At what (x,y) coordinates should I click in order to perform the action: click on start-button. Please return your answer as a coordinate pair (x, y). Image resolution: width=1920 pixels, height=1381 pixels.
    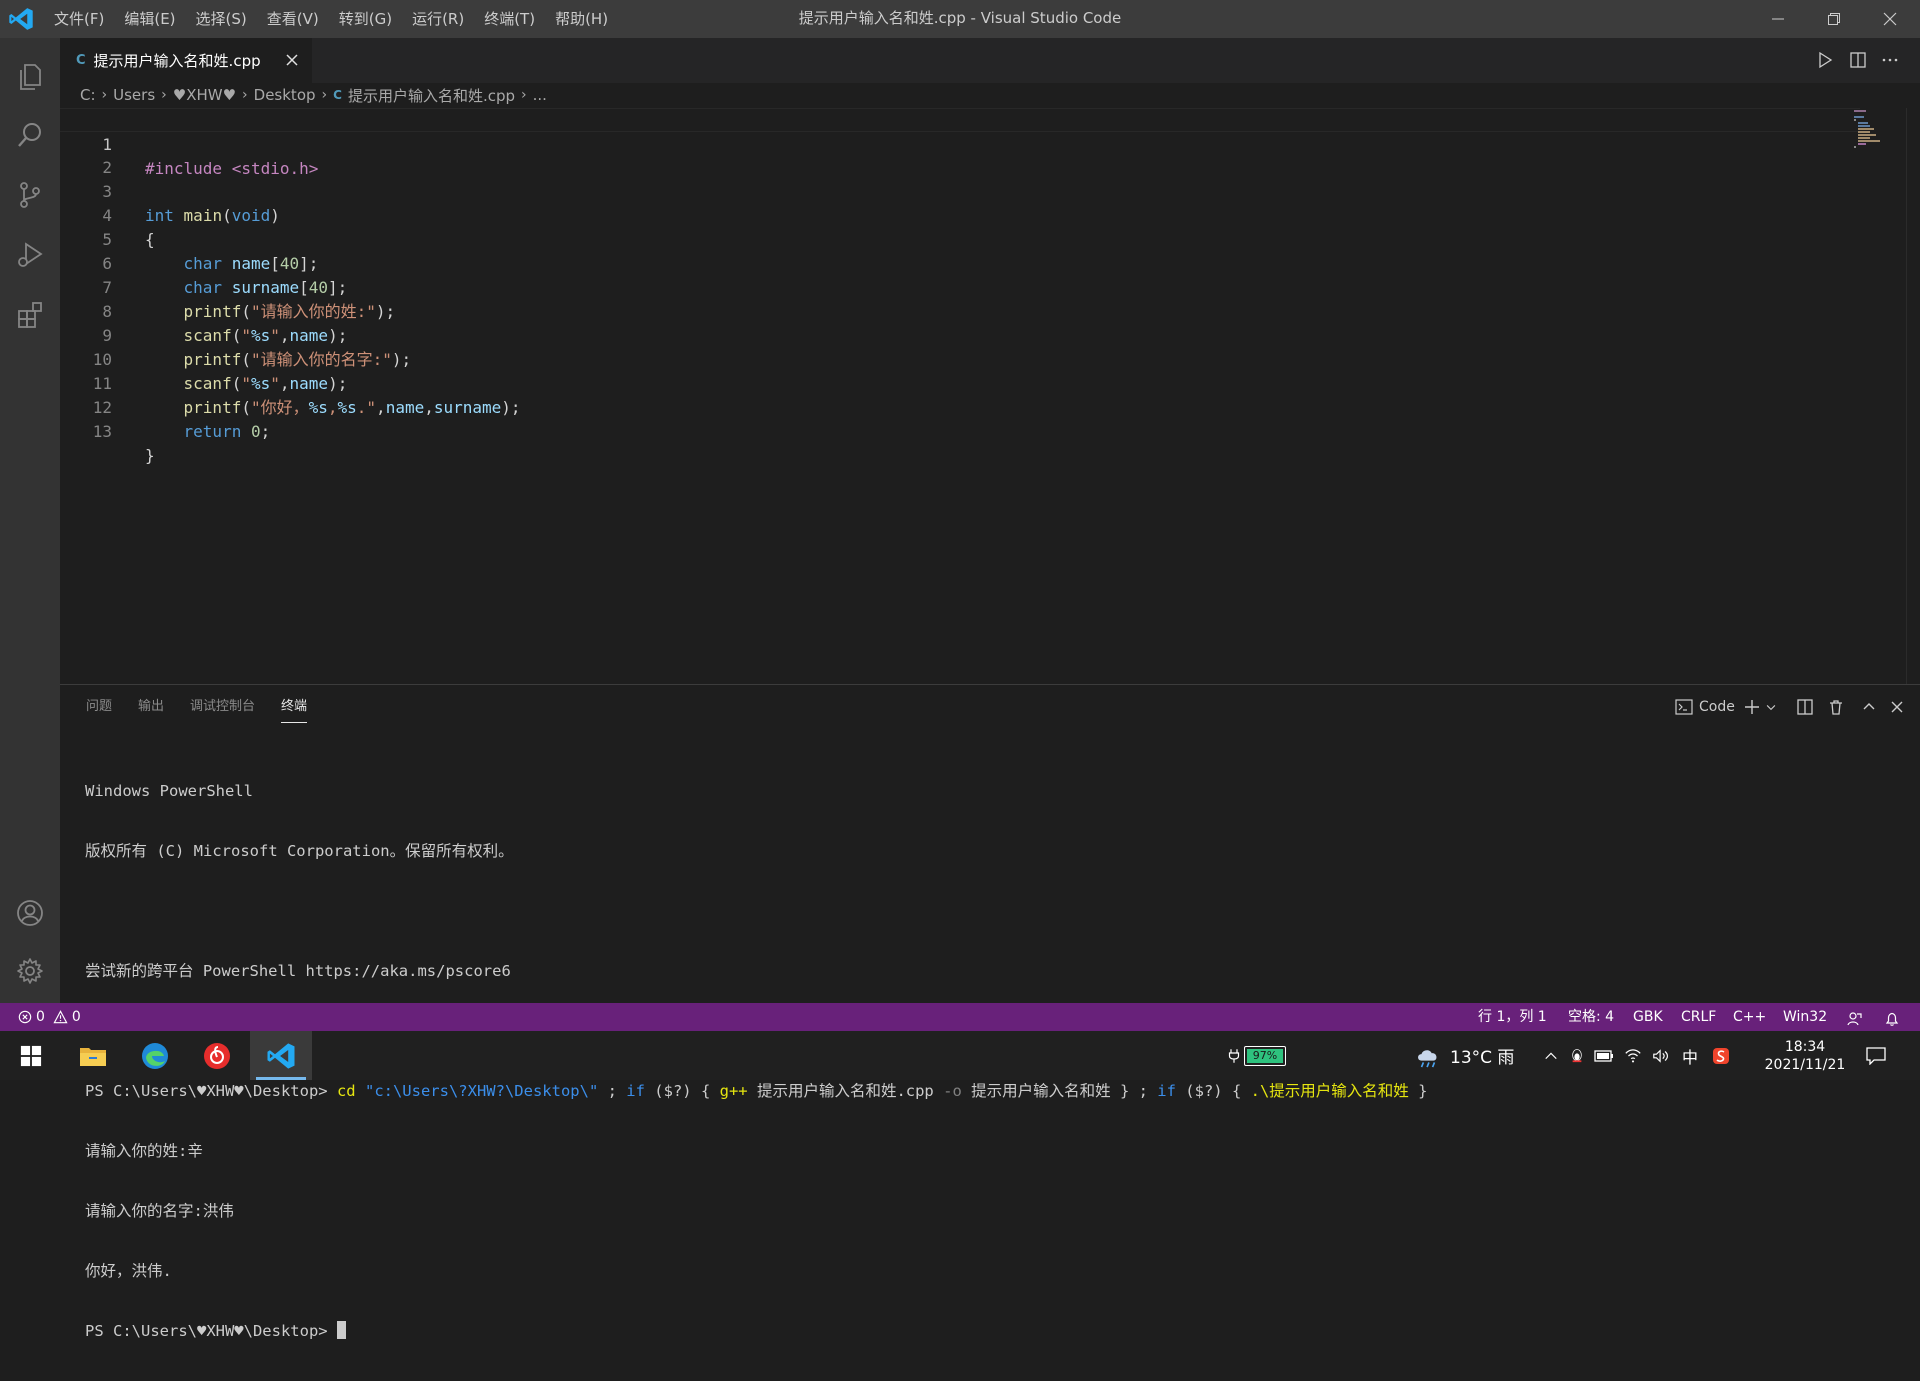
    Looking at the image, I should click on (31, 1055).